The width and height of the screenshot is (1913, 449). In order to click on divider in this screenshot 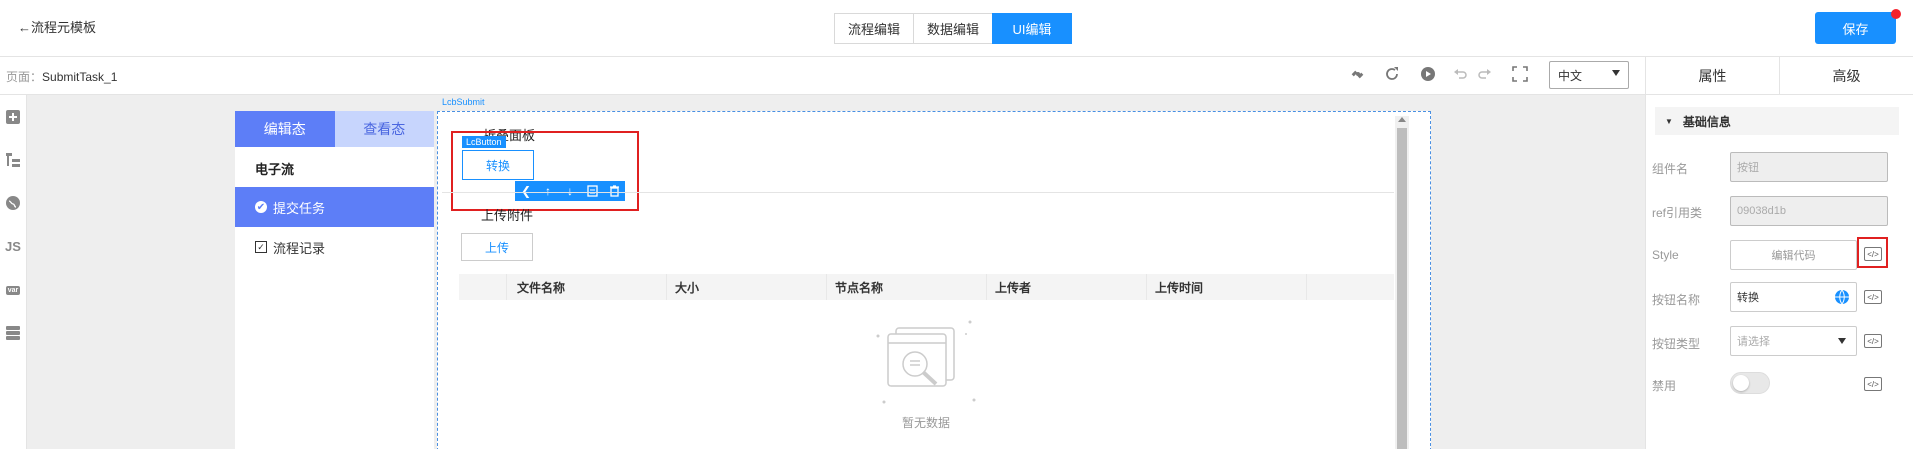, I will do `click(918, 192)`.